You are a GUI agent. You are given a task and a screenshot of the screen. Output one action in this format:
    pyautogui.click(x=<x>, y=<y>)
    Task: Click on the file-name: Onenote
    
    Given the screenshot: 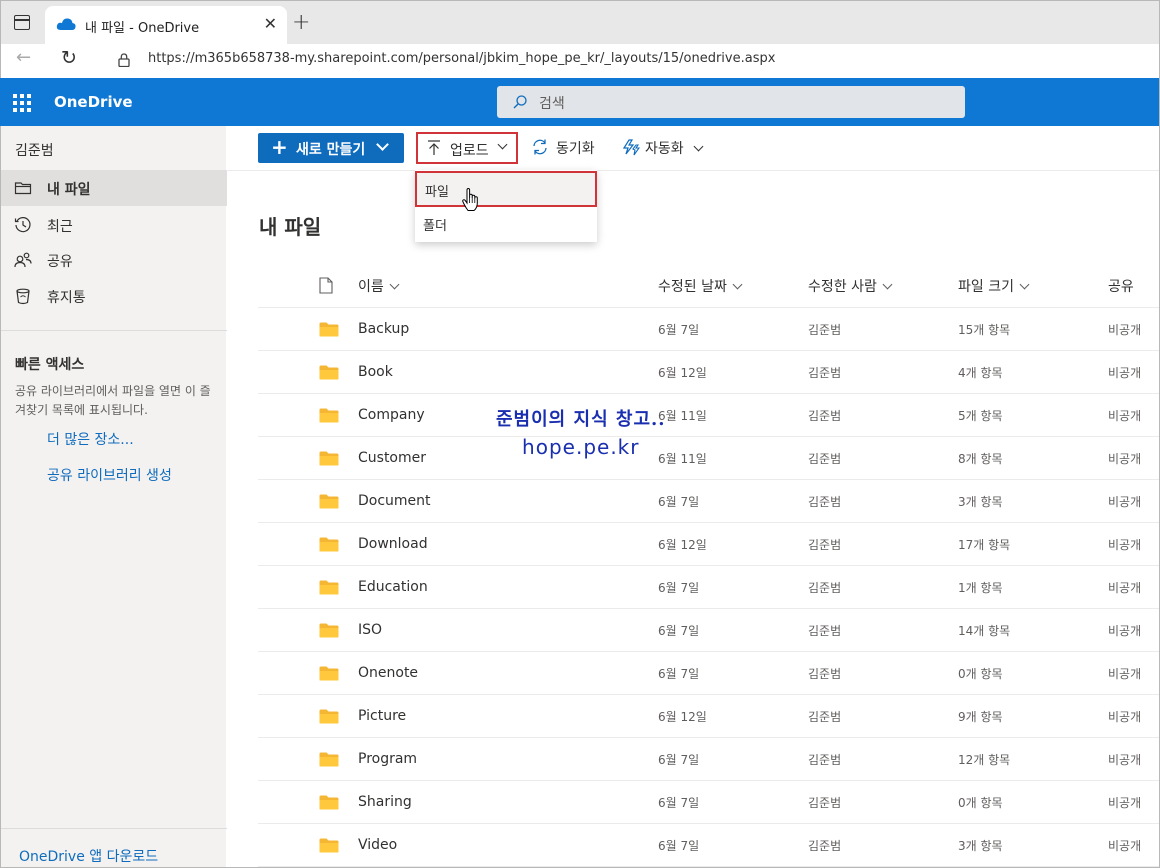 What is the action you would take?
    pyautogui.click(x=388, y=673)
    